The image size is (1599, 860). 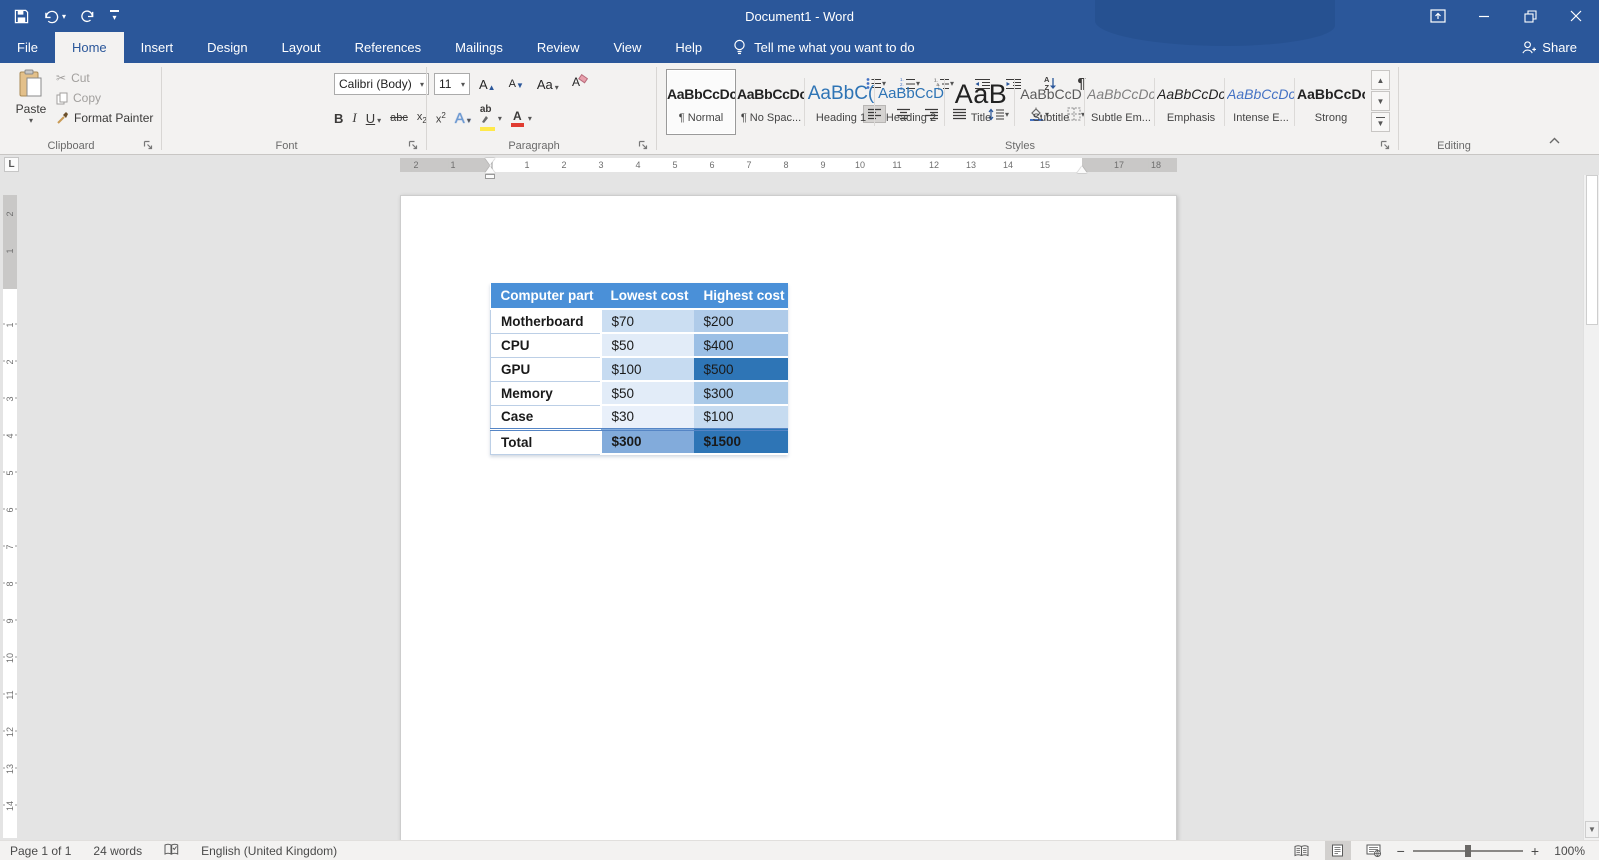 What do you see at coordinates (104, 98) in the screenshot?
I see `copy-button: Copy` at bounding box center [104, 98].